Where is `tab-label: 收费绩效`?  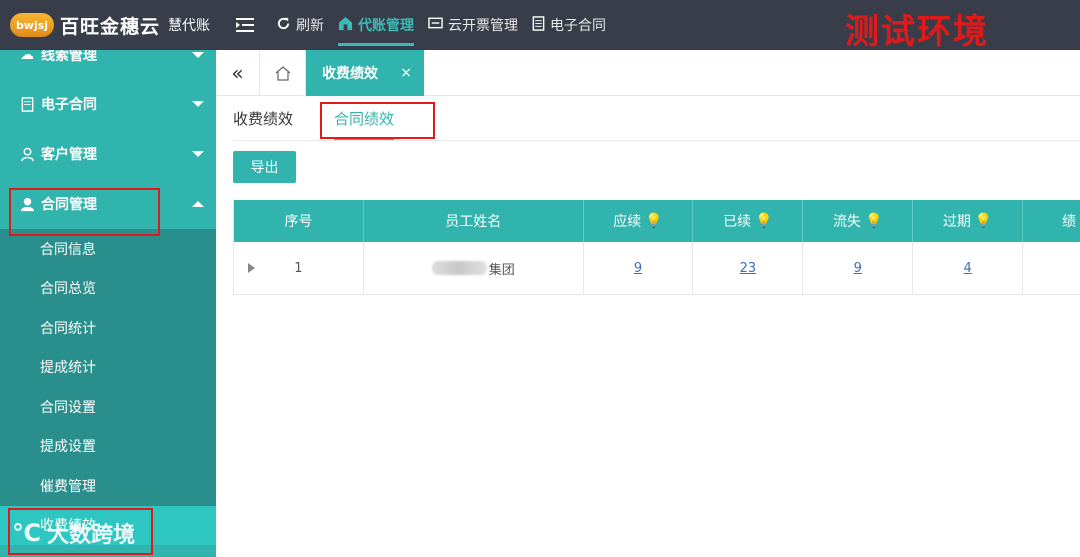
tab-label: 收费绩效 is located at coordinates (350, 74).